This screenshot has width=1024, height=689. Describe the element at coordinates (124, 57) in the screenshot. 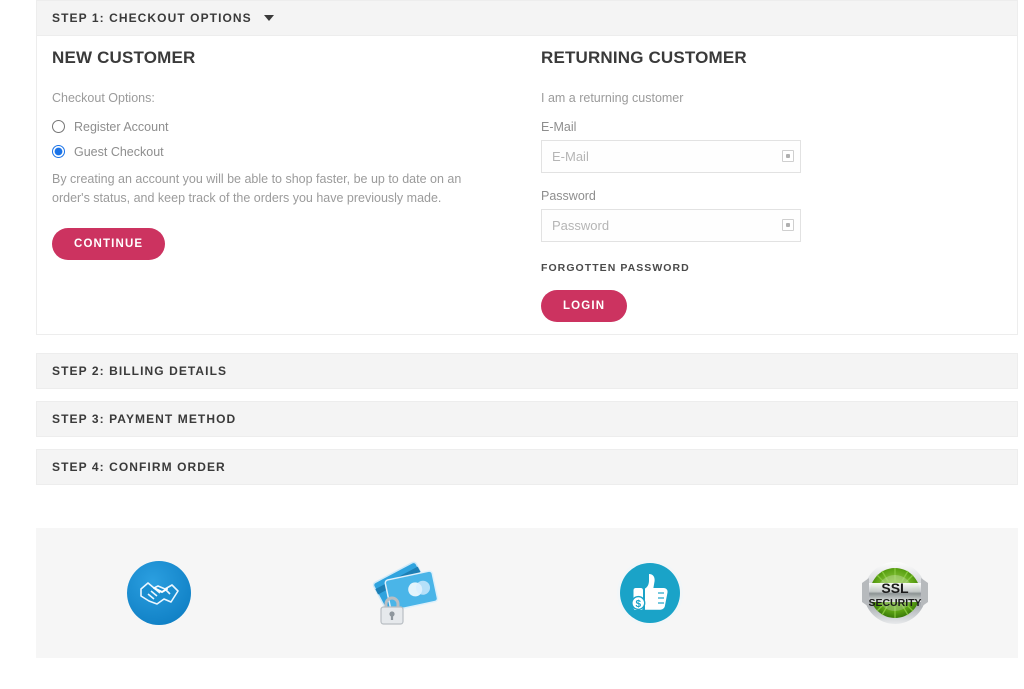

I see `new-customer-heading: NEW CUSTOMER` at that location.